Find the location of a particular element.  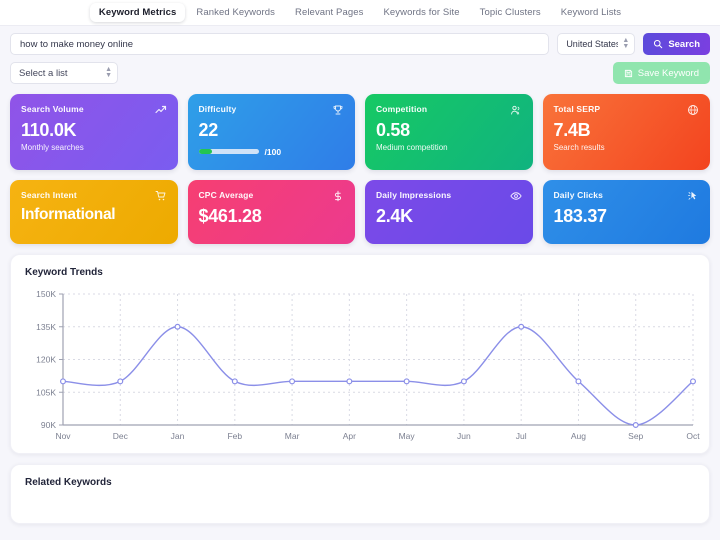

svg-text: May is located at coordinates (407, 436).